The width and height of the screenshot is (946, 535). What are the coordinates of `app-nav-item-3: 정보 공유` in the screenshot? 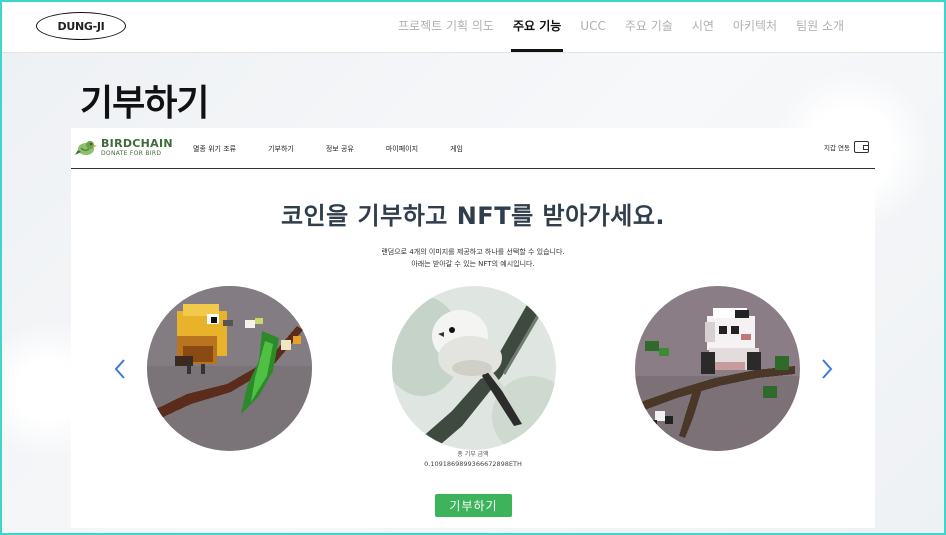 It's located at (340, 148).